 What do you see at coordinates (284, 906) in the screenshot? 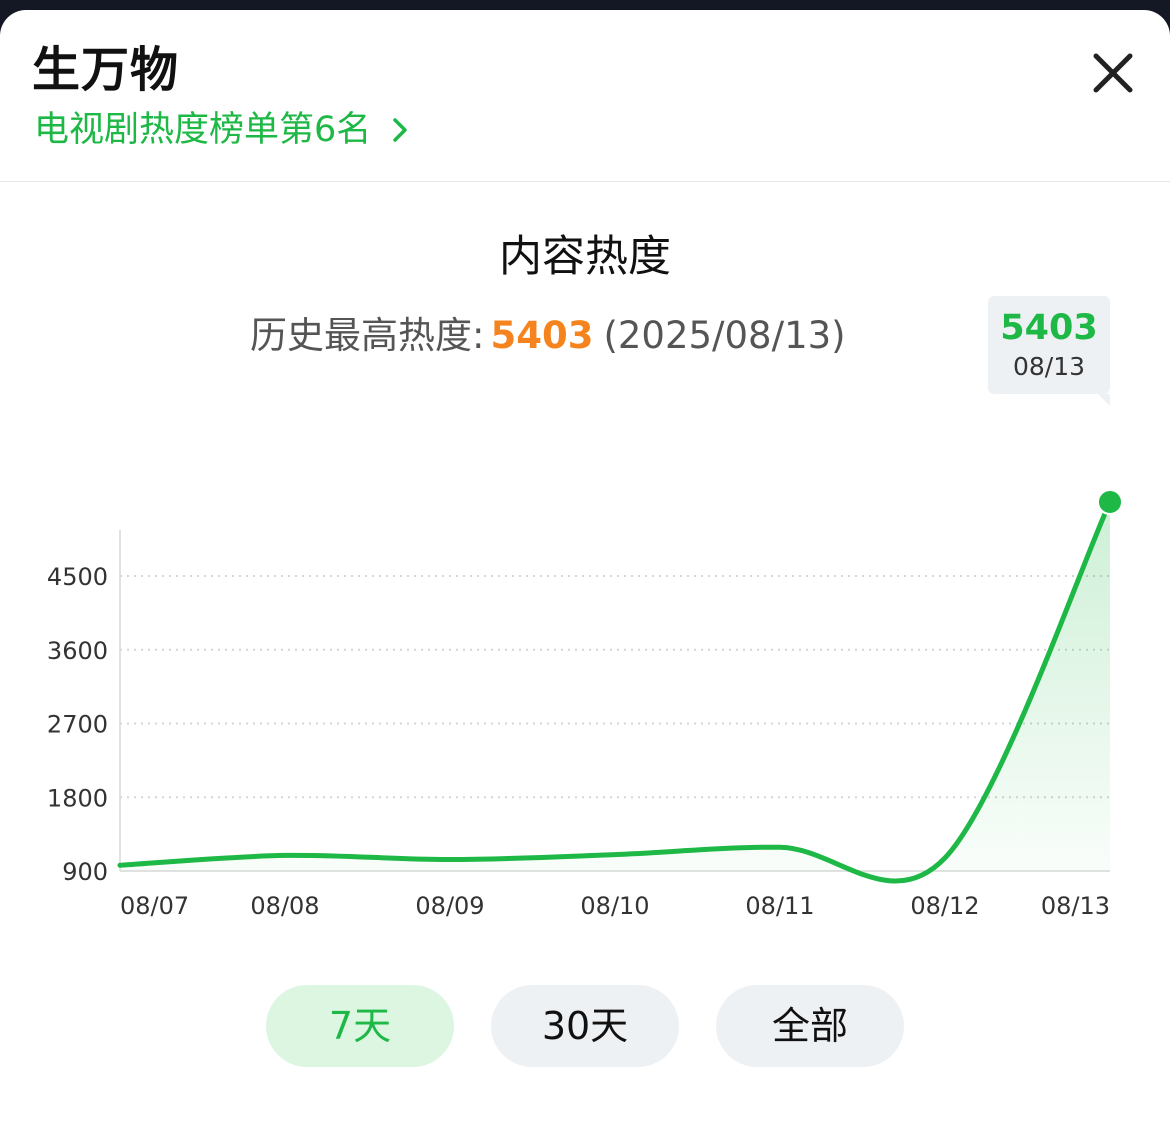
I see `x-tick-label: 08/08` at bounding box center [284, 906].